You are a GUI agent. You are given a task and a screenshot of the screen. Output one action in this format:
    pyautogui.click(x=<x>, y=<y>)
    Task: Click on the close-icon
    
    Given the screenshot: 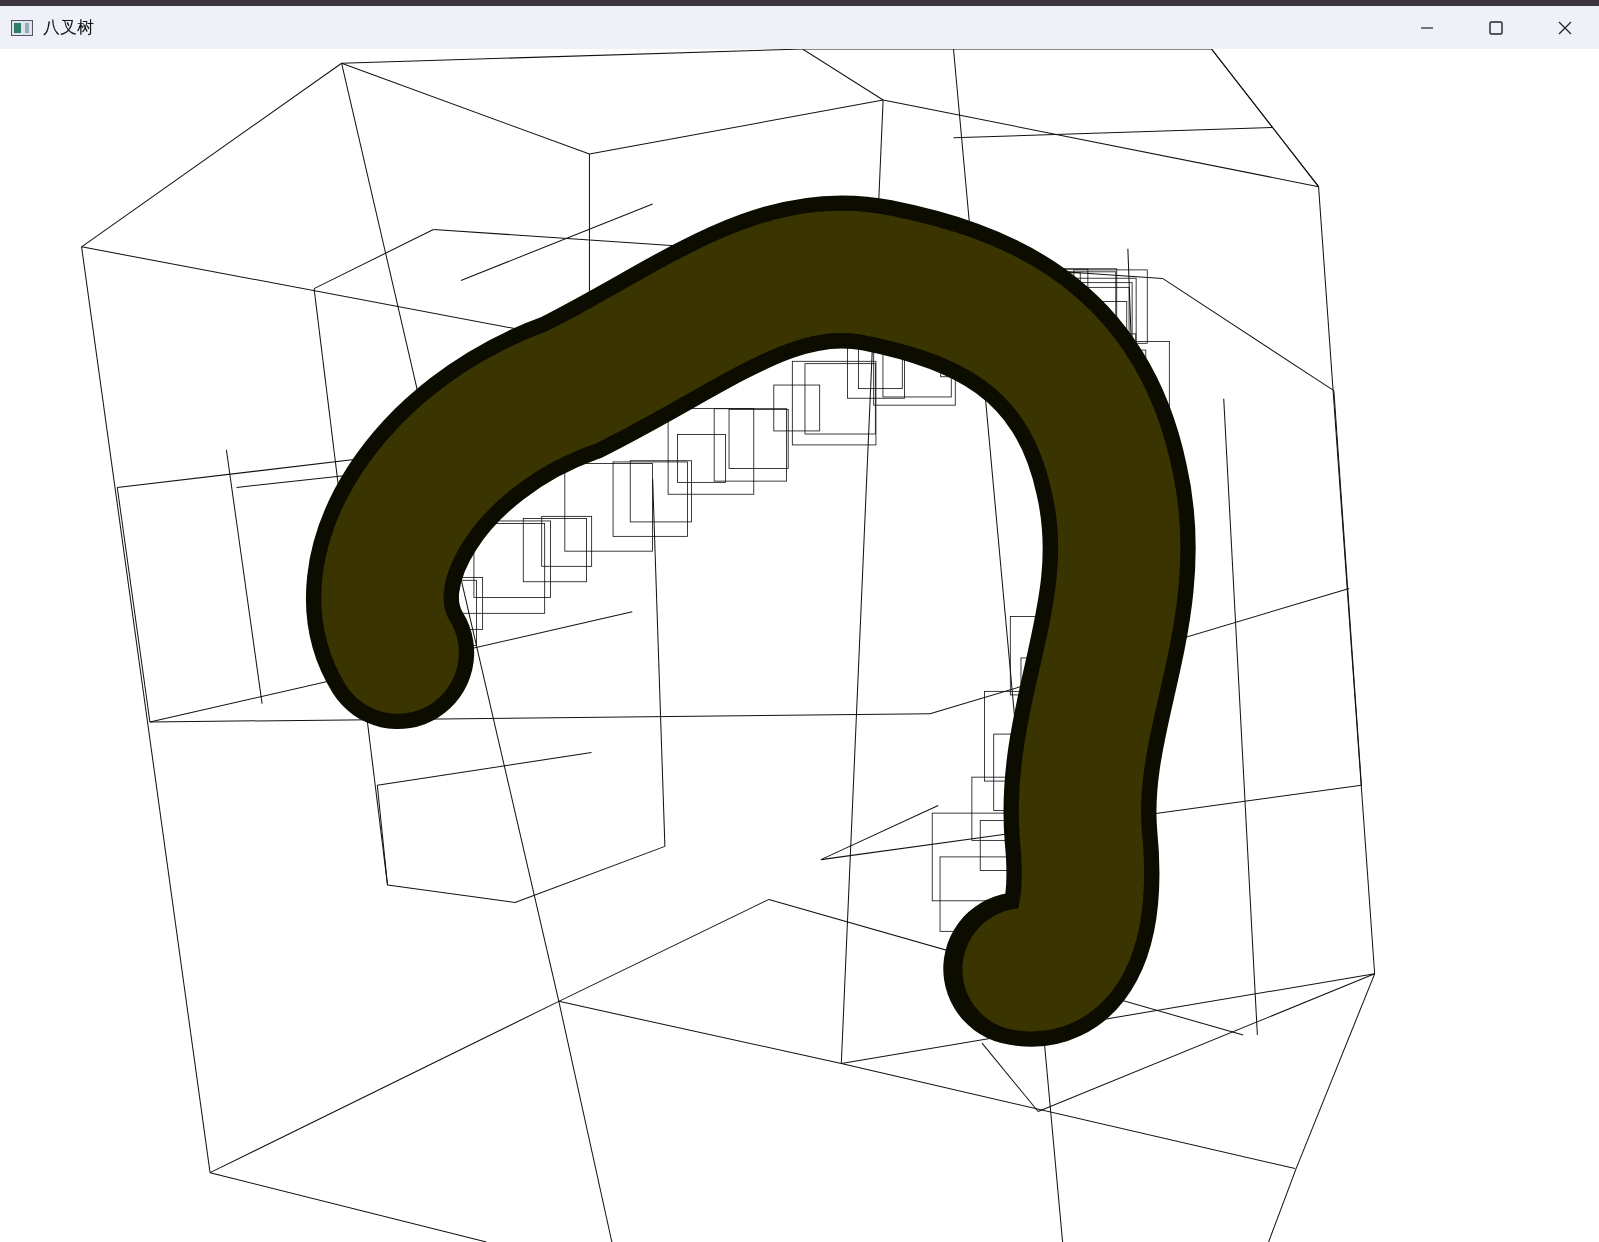 What is the action you would take?
    pyautogui.click(x=1564, y=27)
    